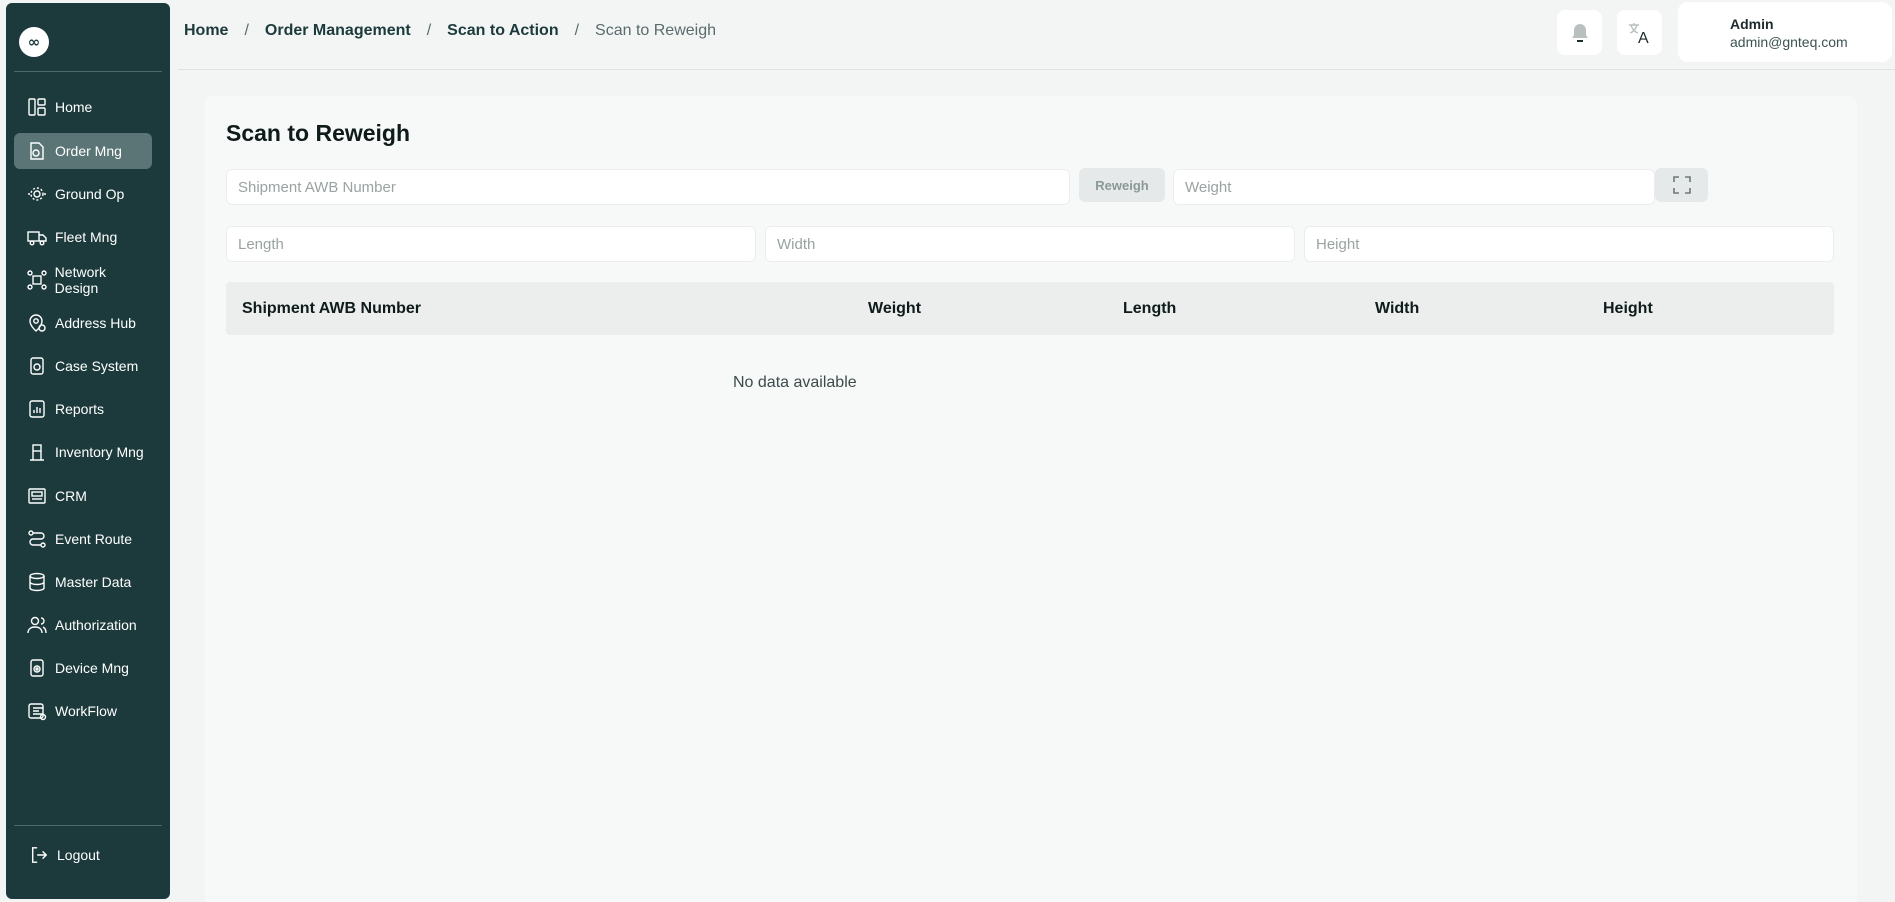  Describe the element at coordinates (37, 496) in the screenshot. I see `crm-icon` at that location.